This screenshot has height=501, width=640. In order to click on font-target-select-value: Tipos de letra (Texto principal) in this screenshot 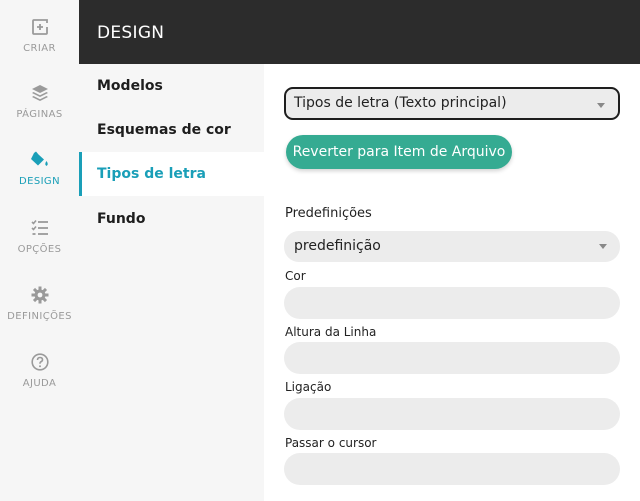, I will do `click(400, 103)`.